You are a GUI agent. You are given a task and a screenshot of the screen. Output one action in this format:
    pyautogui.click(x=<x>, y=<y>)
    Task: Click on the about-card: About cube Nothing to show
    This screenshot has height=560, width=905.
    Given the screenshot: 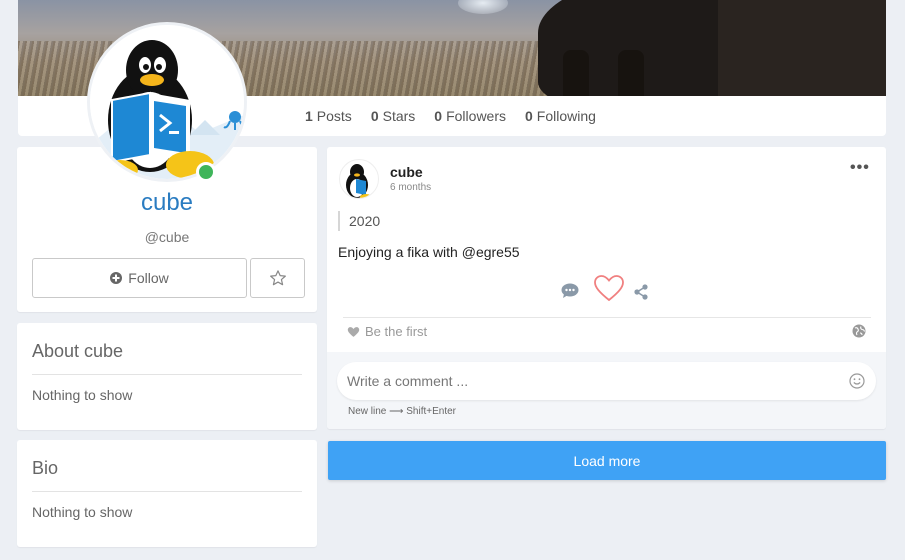 What is the action you would take?
    pyautogui.click(x=167, y=376)
    